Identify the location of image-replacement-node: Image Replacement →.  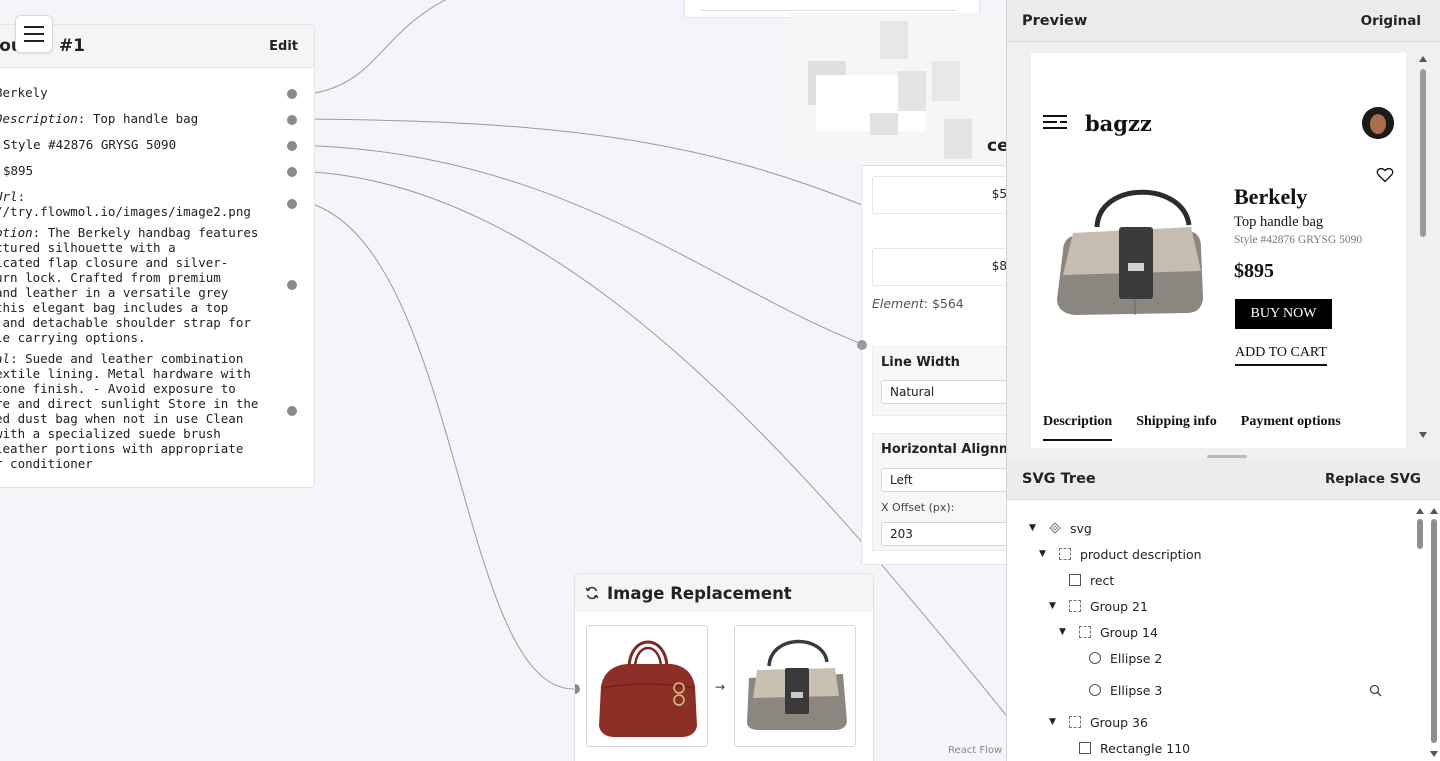
(724, 667).